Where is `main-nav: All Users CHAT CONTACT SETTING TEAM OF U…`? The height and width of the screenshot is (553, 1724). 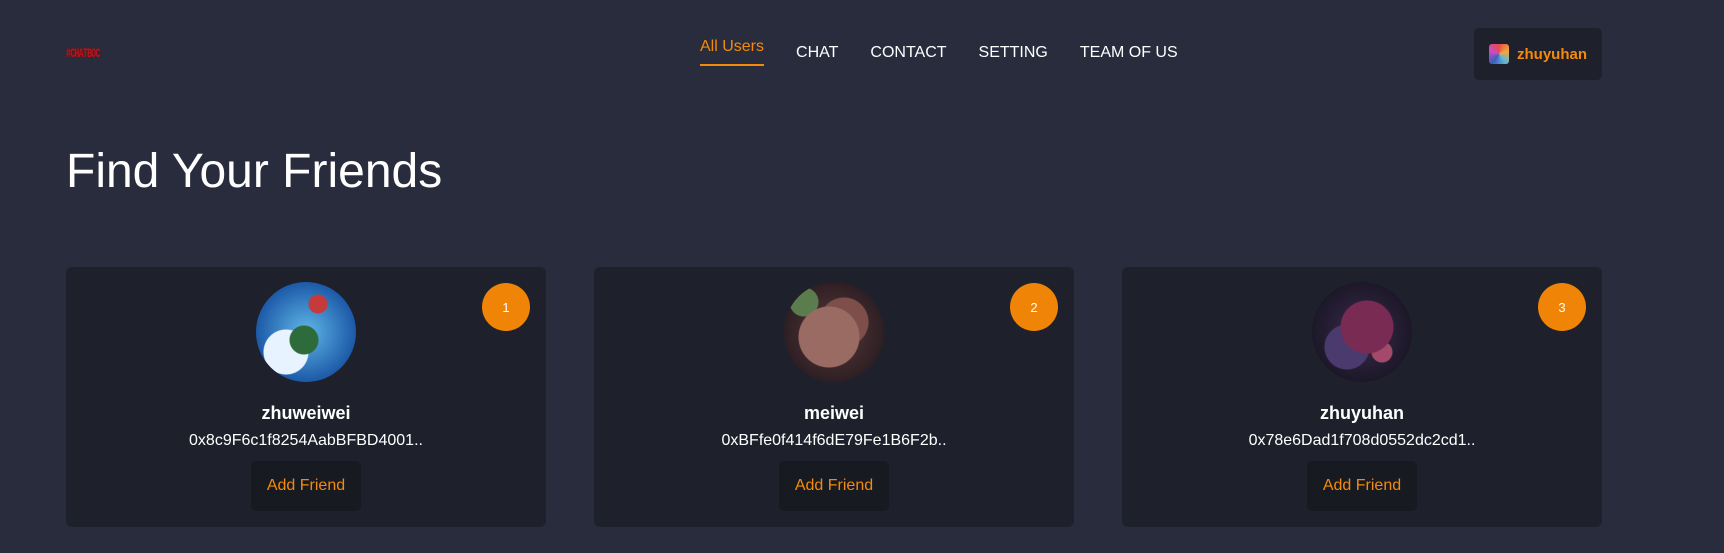
main-nav: All Users CHAT CONTACT SETTING TEAM OF U… is located at coordinates (955, 52).